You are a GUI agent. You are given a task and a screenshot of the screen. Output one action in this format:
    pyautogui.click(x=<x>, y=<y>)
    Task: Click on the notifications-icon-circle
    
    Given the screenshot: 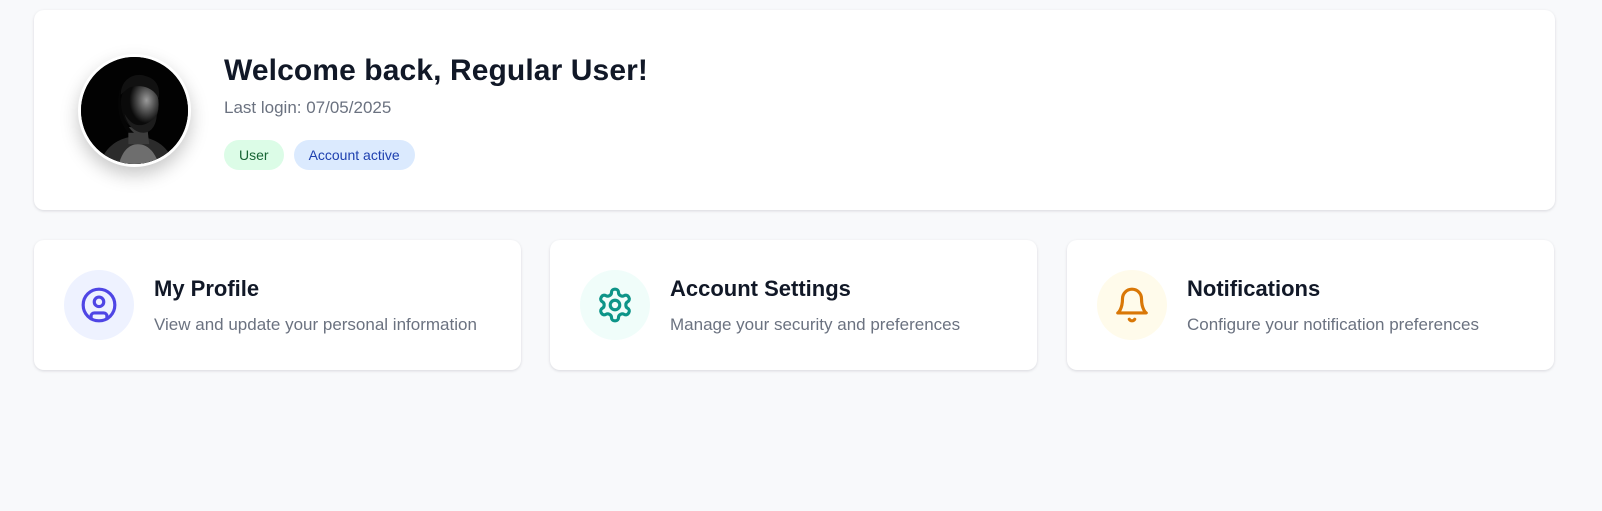 What is the action you would take?
    pyautogui.click(x=1132, y=305)
    